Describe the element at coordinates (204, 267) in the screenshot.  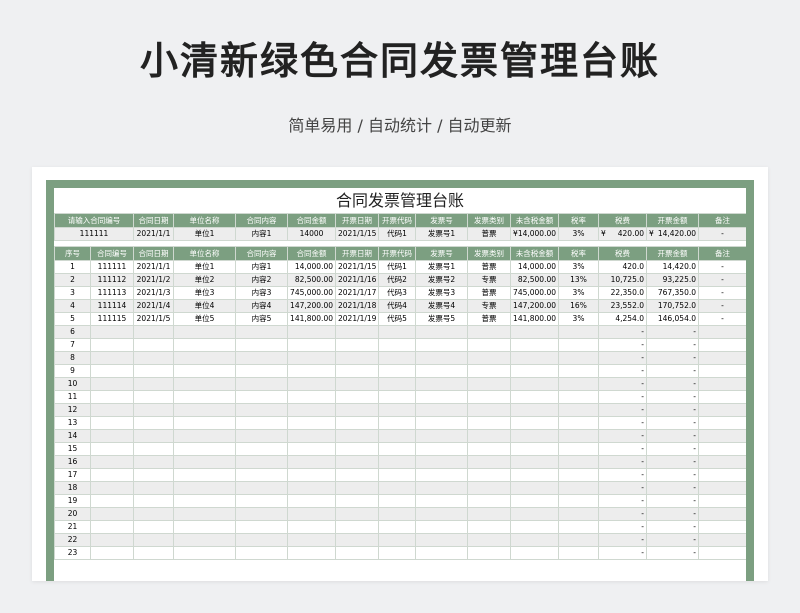
I see `table-cell: 单位1` at that location.